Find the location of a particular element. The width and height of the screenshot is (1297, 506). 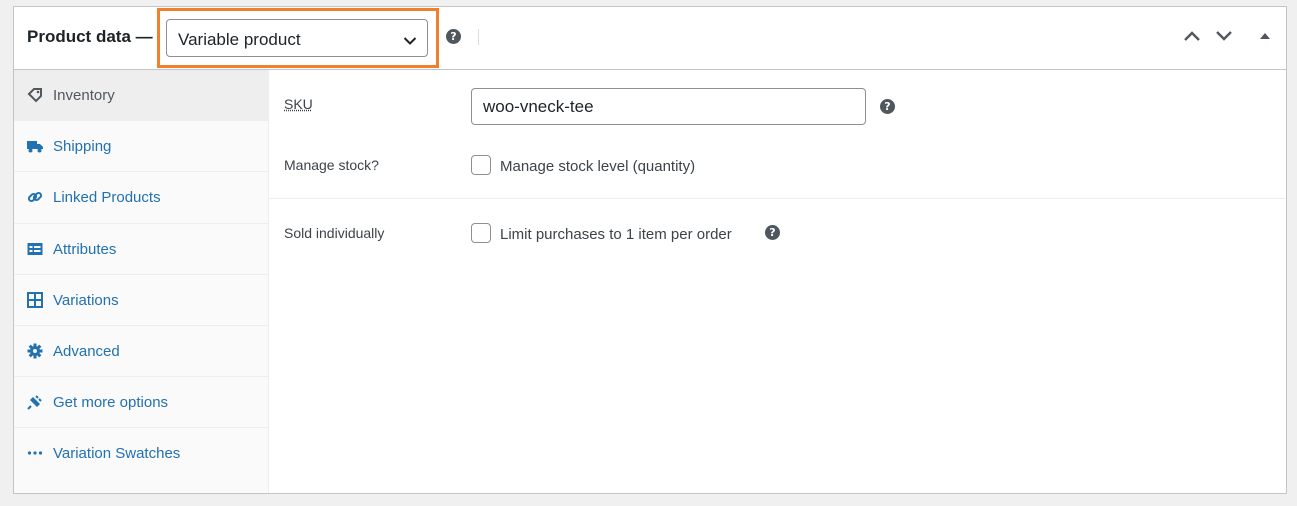

tab-advanced: Advanced is located at coordinates (141, 352).